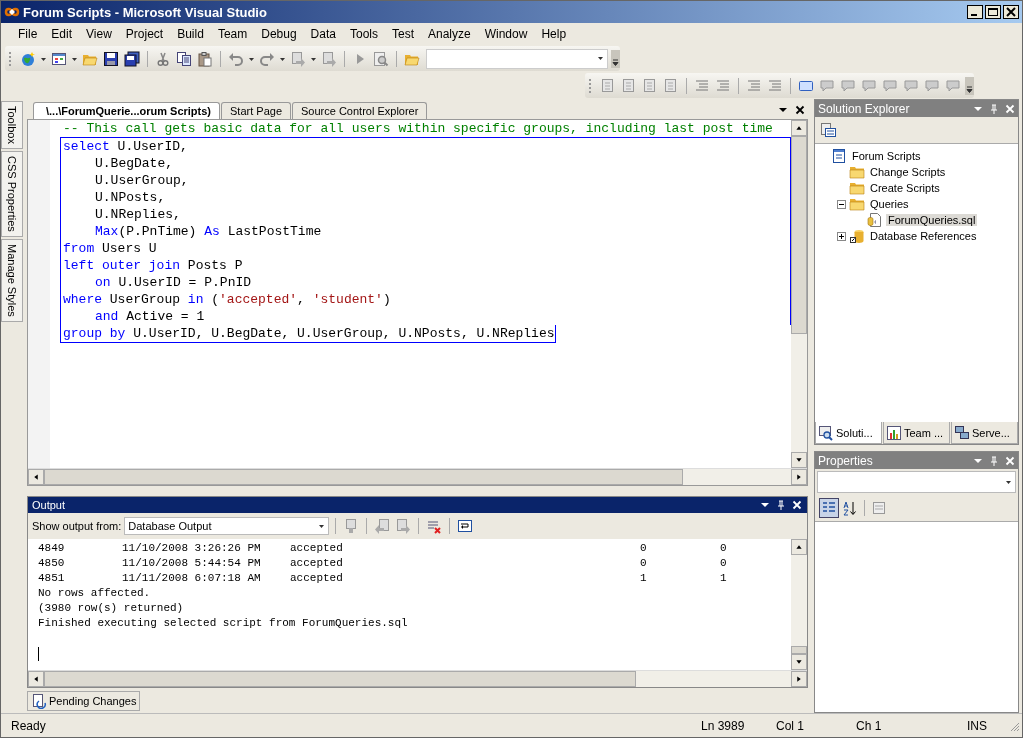  Describe the element at coordinates (190, 34) in the screenshot. I see `menu-item: Build` at that location.